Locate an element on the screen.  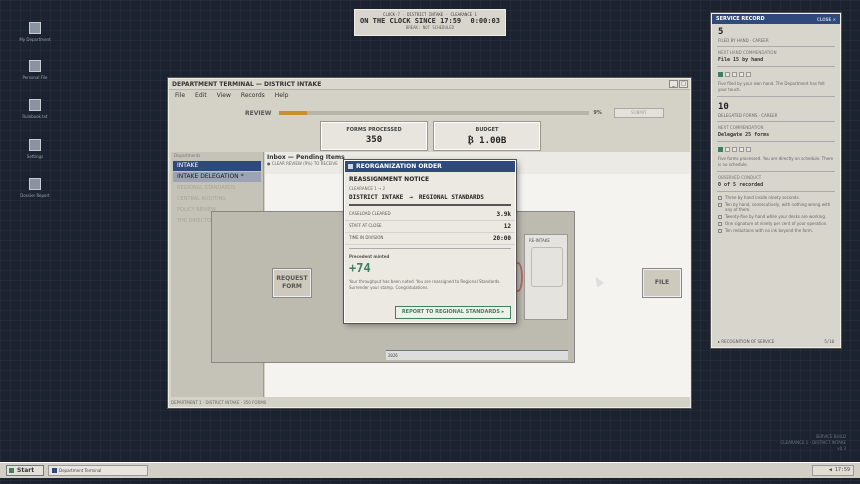
computer-icon is located at coordinates (35, 28).